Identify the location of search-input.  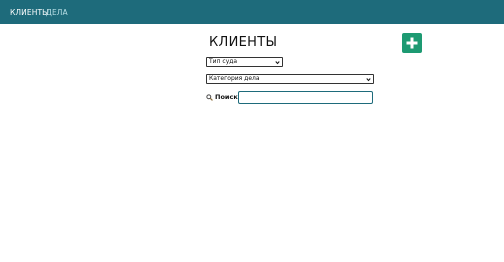
(305, 97).